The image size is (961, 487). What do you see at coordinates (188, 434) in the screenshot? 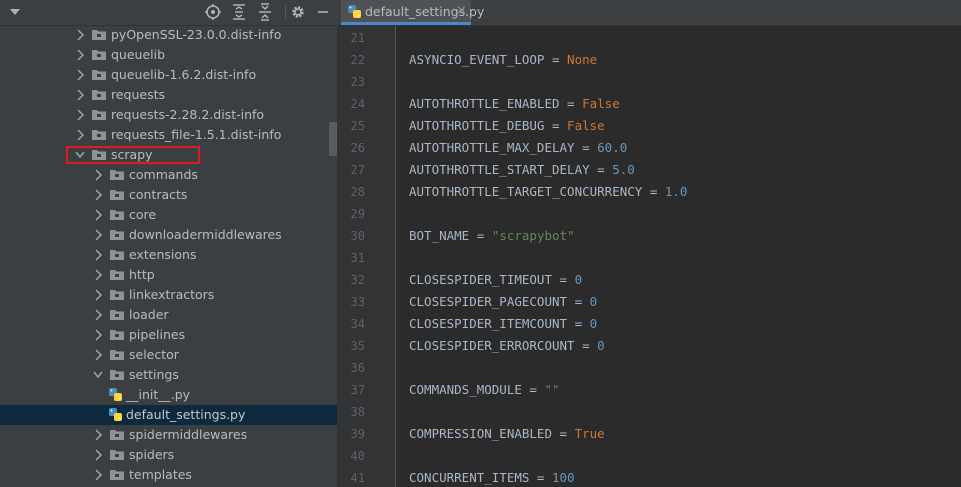
I see `tree-item-label: spidermiddlewares` at bounding box center [188, 434].